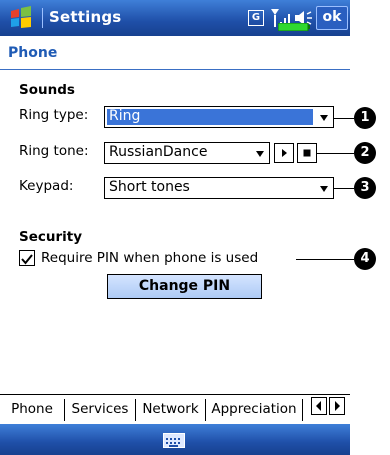  Describe the element at coordinates (149, 187) in the screenshot. I see `keypad-value: Short tones` at that location.